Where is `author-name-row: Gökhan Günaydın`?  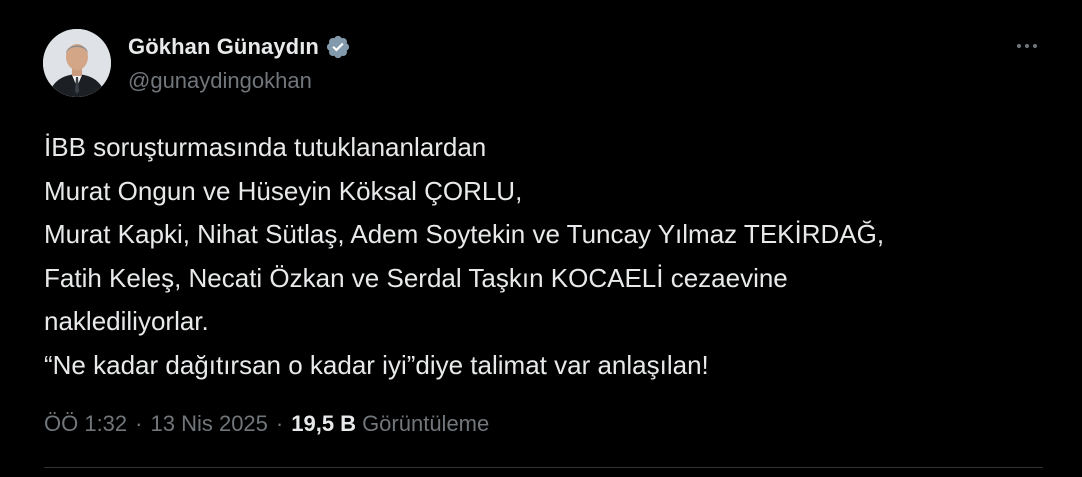 author-name-row: Gökhan Günaydın is located at coordinates (239, 47).